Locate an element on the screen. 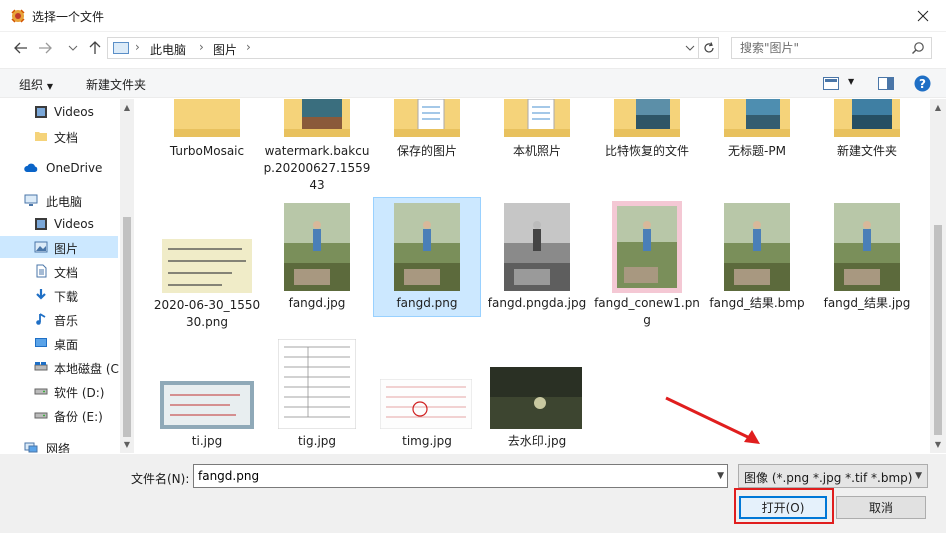 The width and height of the screenshot is (946, 533). view-options-icon is located at coordinates (831, 83).